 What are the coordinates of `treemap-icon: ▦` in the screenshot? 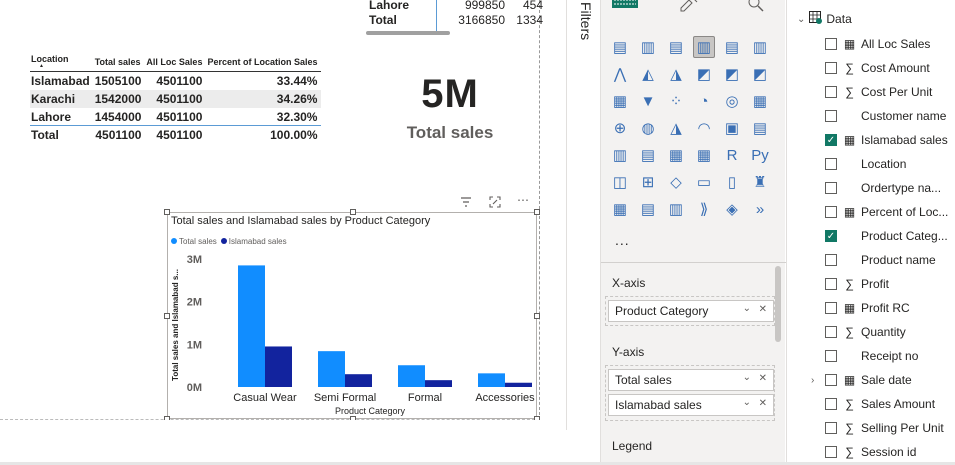 It's located at (760, 101).